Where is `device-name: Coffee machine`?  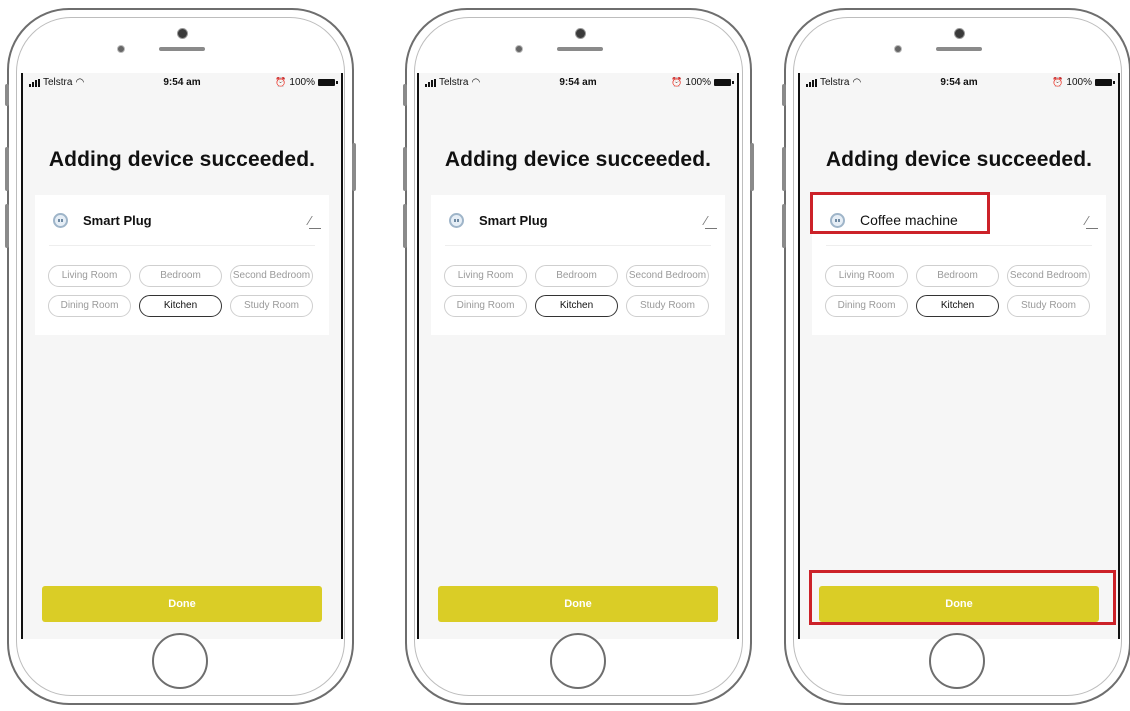 device-name: Coffee machine is located at coordinates (909, 220).